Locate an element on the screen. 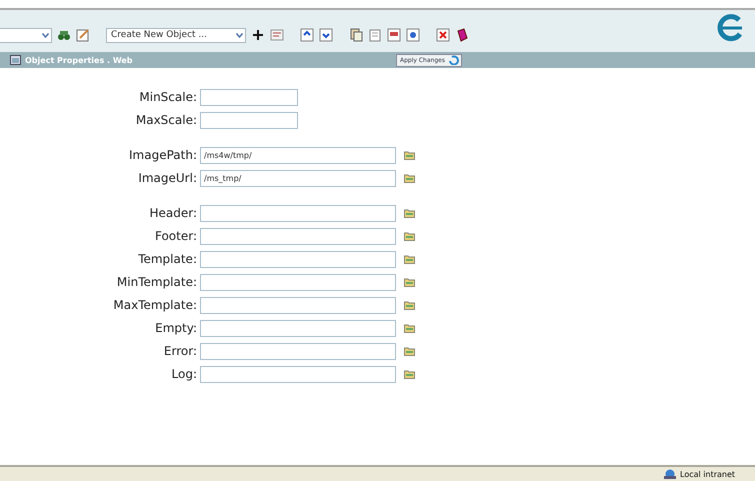  zone-label: Local intranet is located at coordinates (708, 474).